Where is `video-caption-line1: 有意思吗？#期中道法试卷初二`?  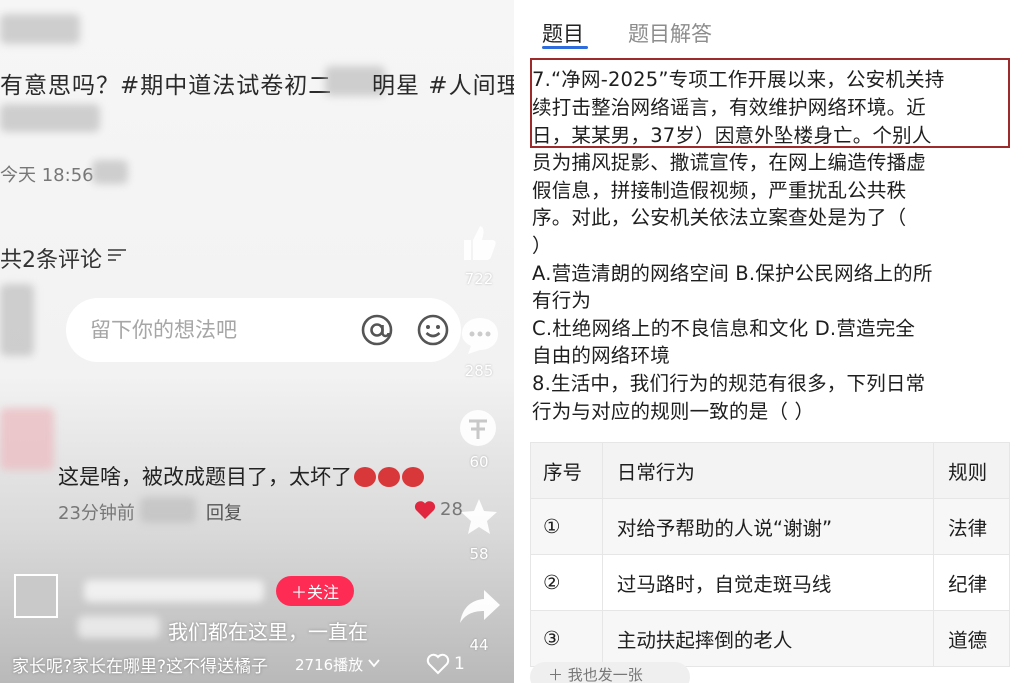
video-caption-line1: 有意思吗？#期中道法试卷初二 is located at coordinates (166, 86).